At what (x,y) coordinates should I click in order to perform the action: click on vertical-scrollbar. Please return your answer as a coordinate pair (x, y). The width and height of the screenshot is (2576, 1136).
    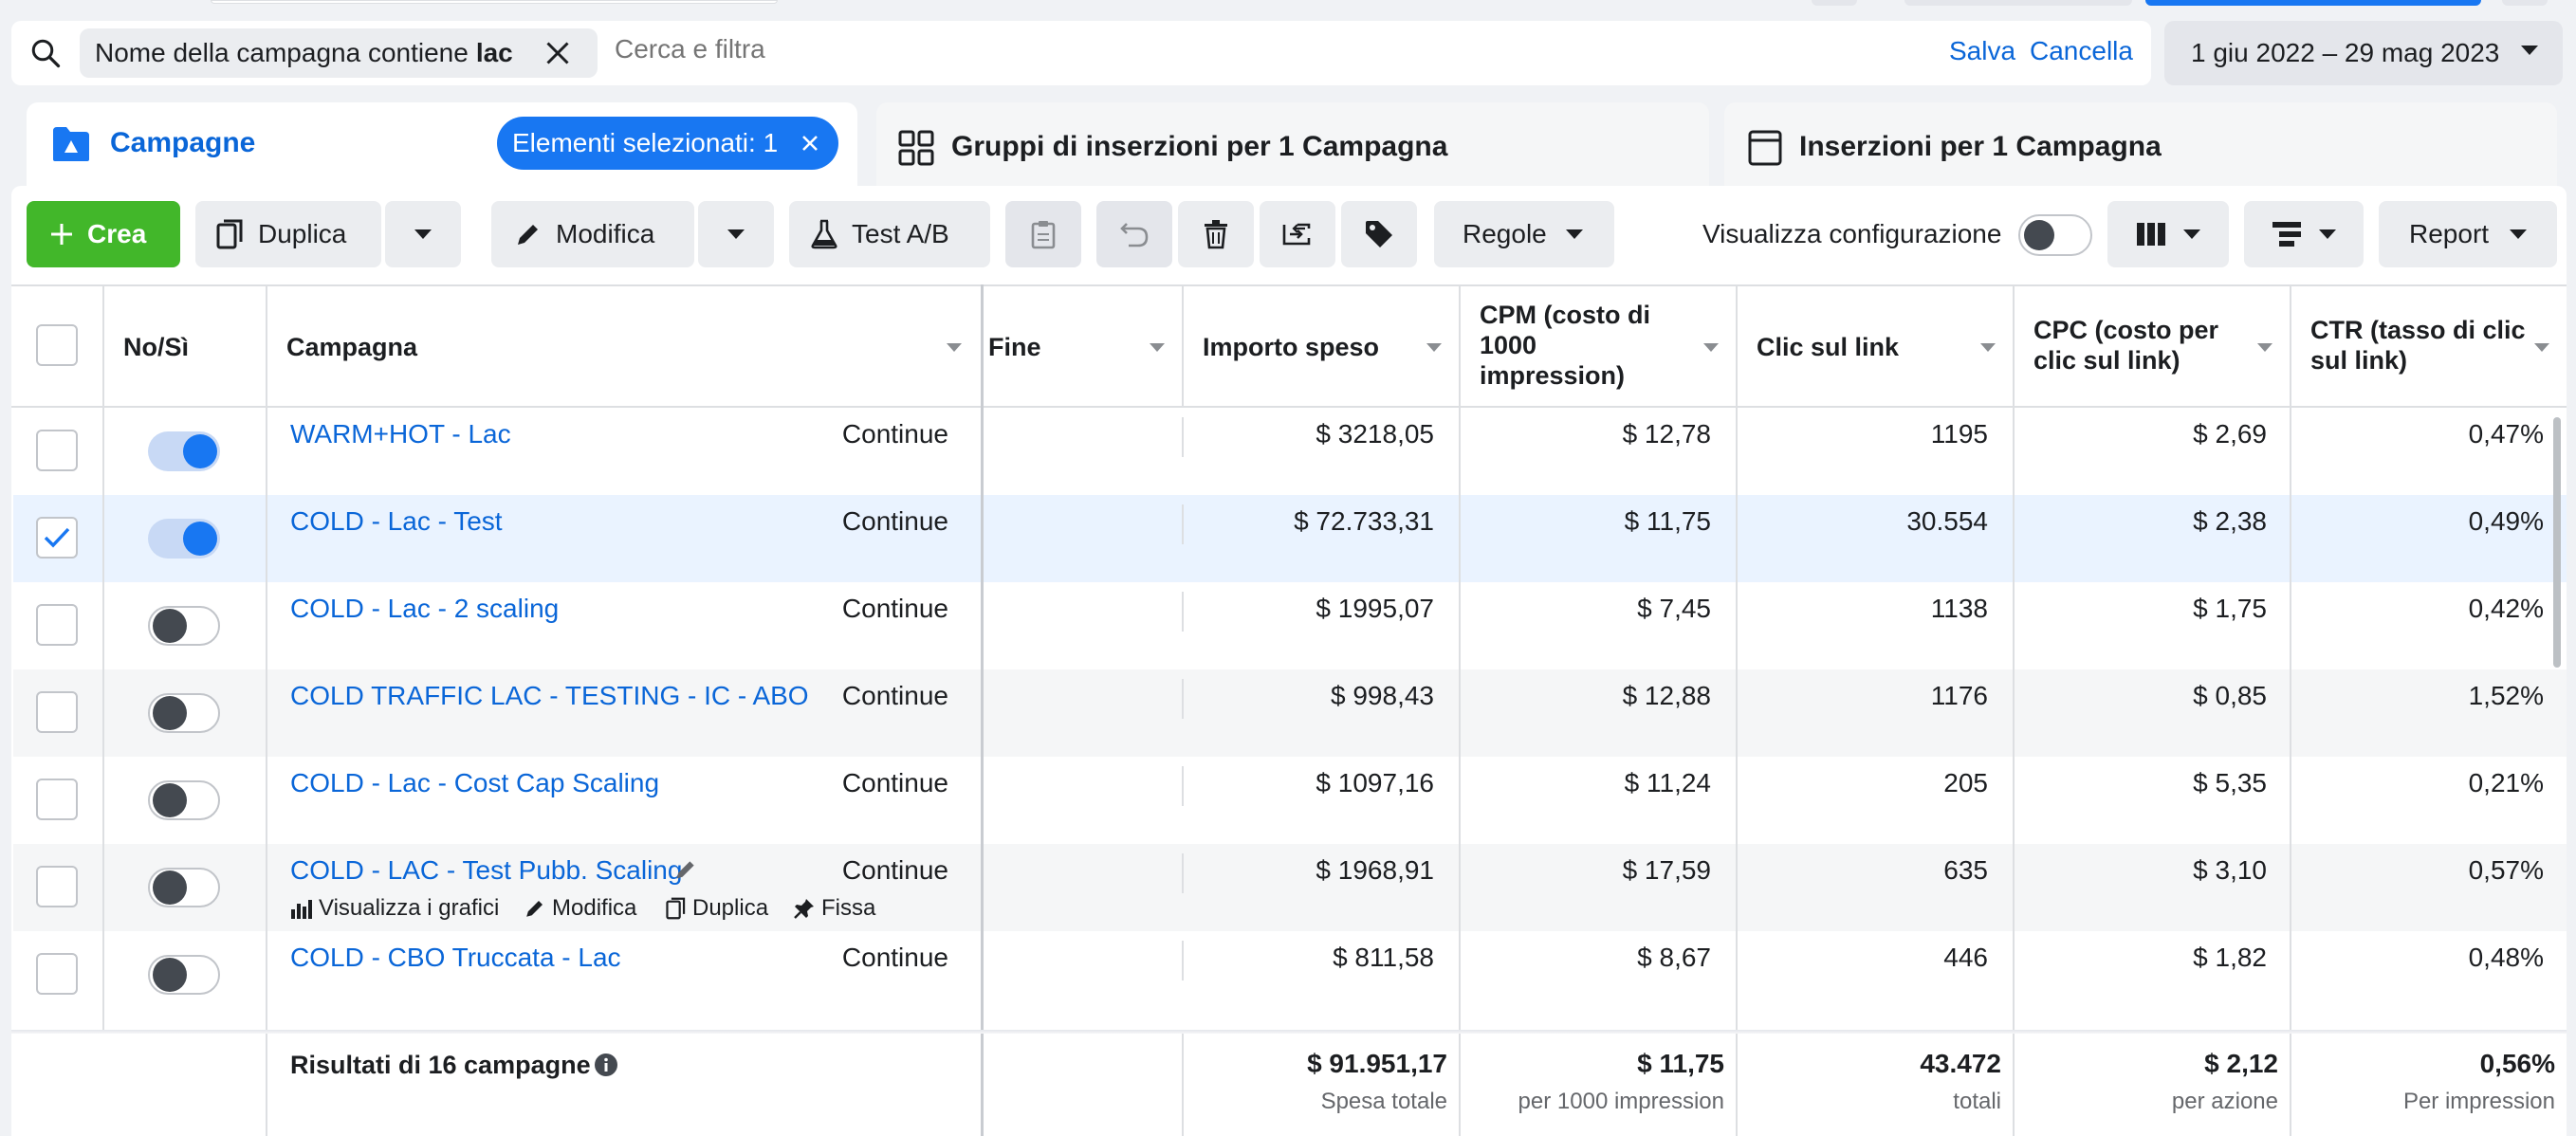
    Looking at the image, I should click on (2557, 542).